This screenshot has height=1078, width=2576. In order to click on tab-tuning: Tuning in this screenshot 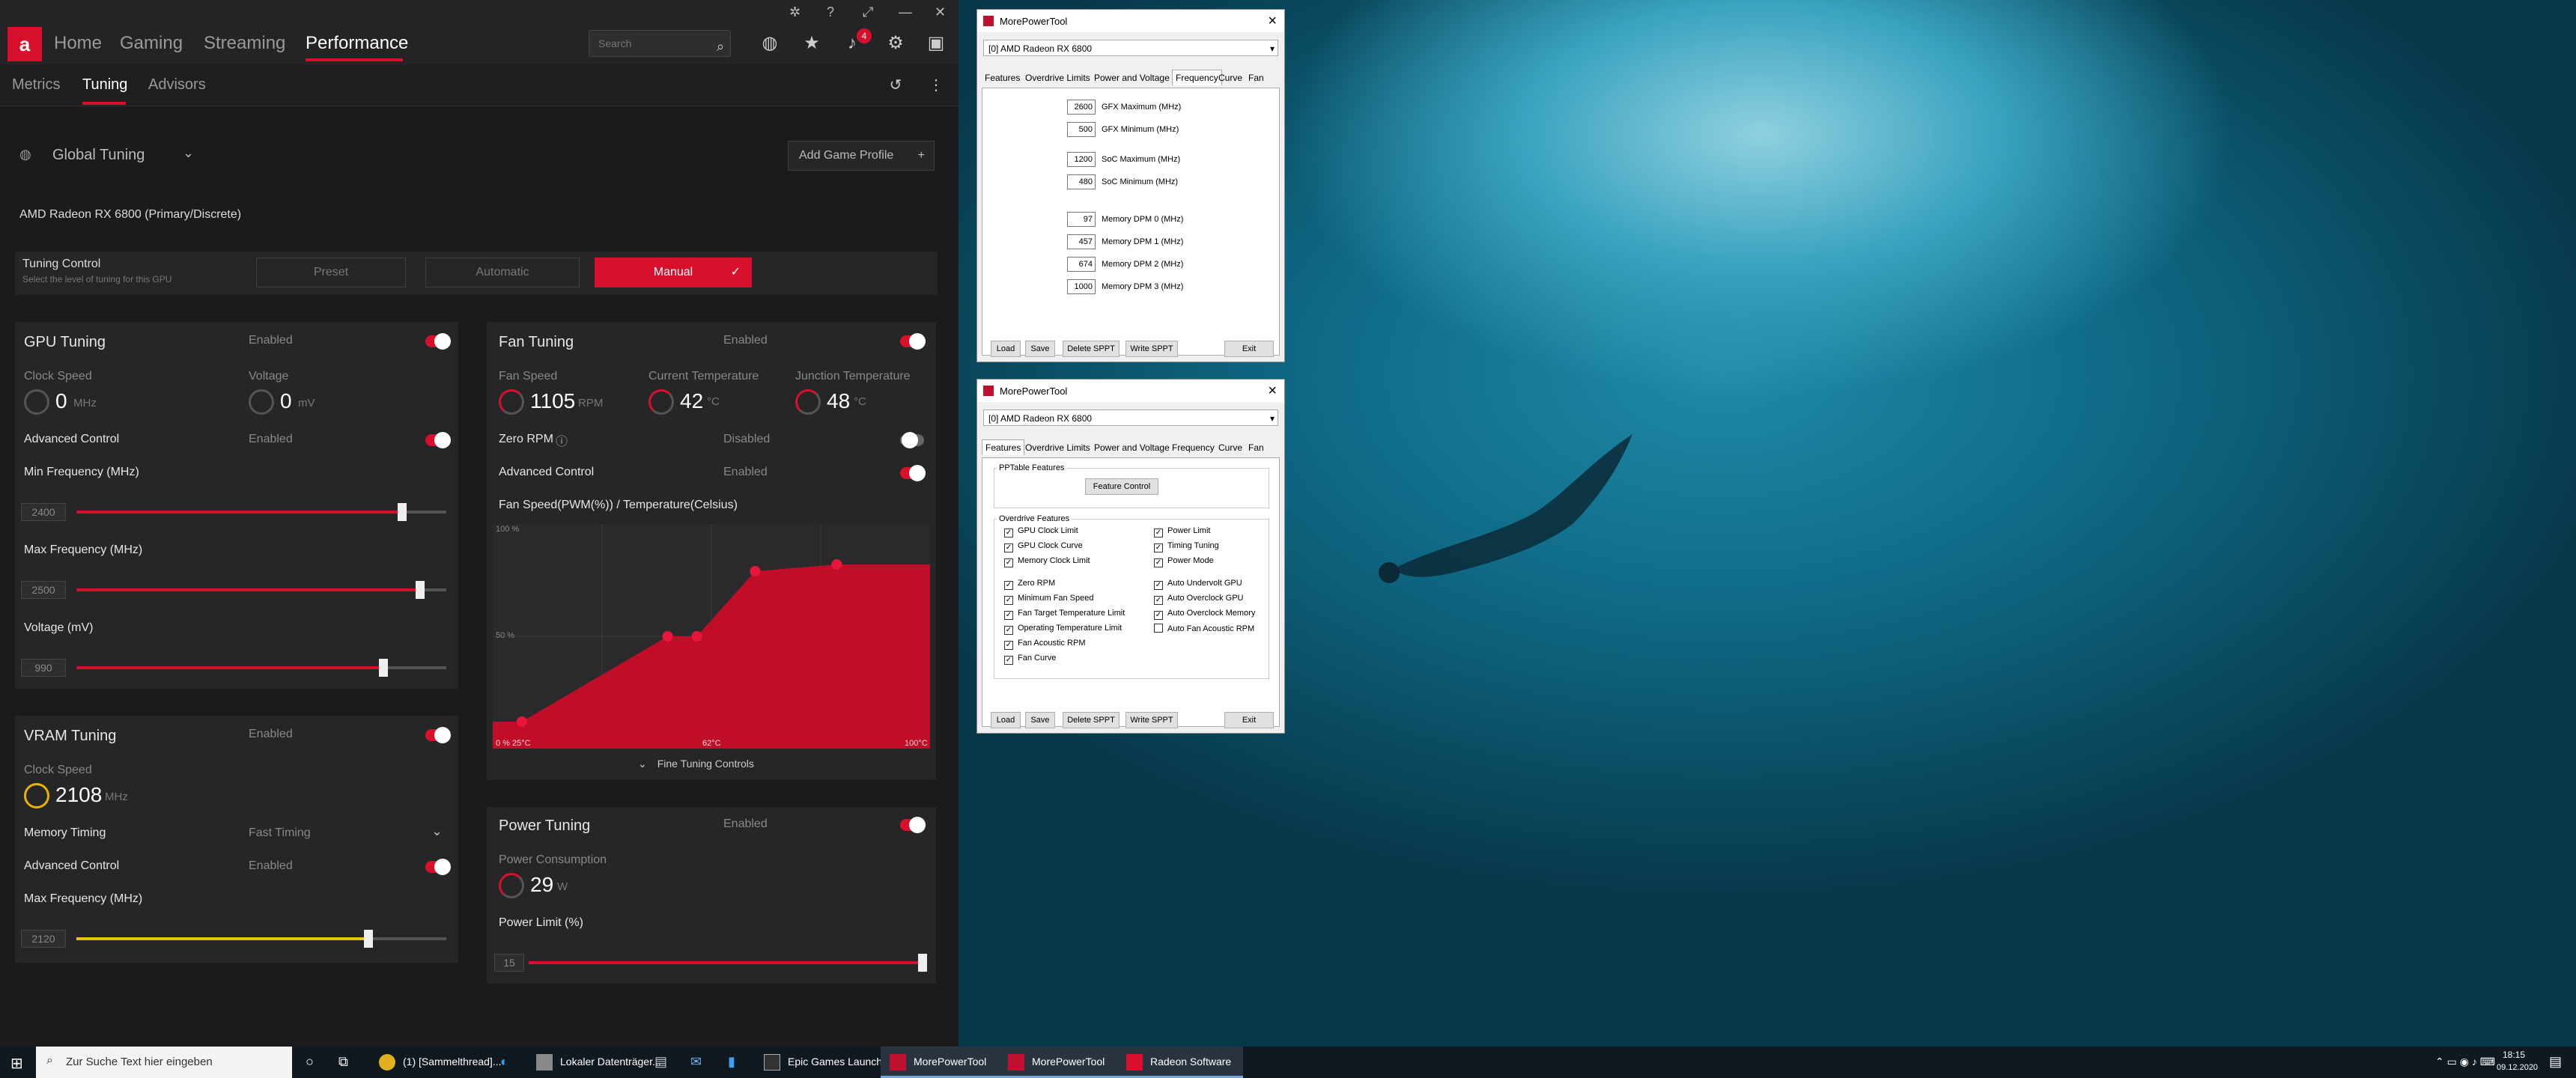, I will do `click(104, 85)`.